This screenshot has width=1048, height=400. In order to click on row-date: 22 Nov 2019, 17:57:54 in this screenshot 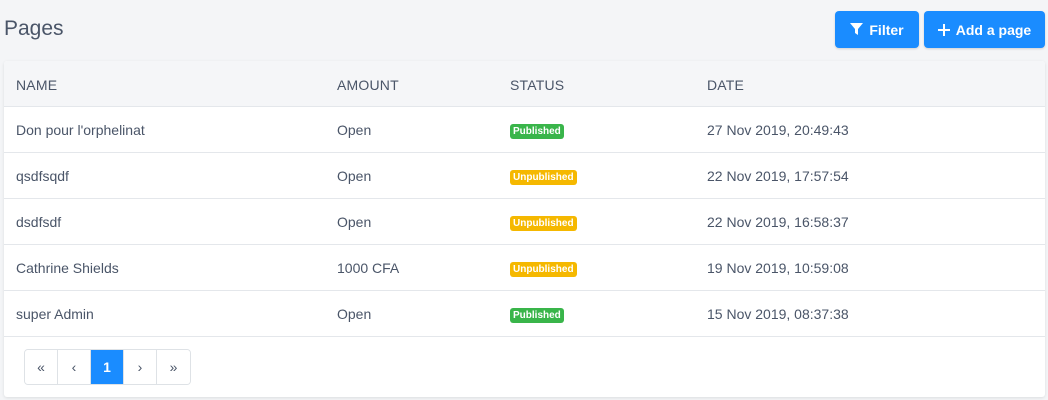, I will do `click(778, 176)`.